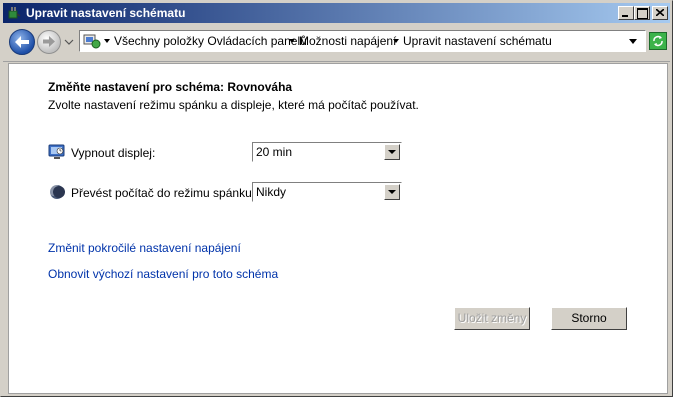 The height and width of the screenshot is (397, 673). Describe the element at coordinates (633, 41) in the screenshot. I see `address-dropdown-icon` at that location.